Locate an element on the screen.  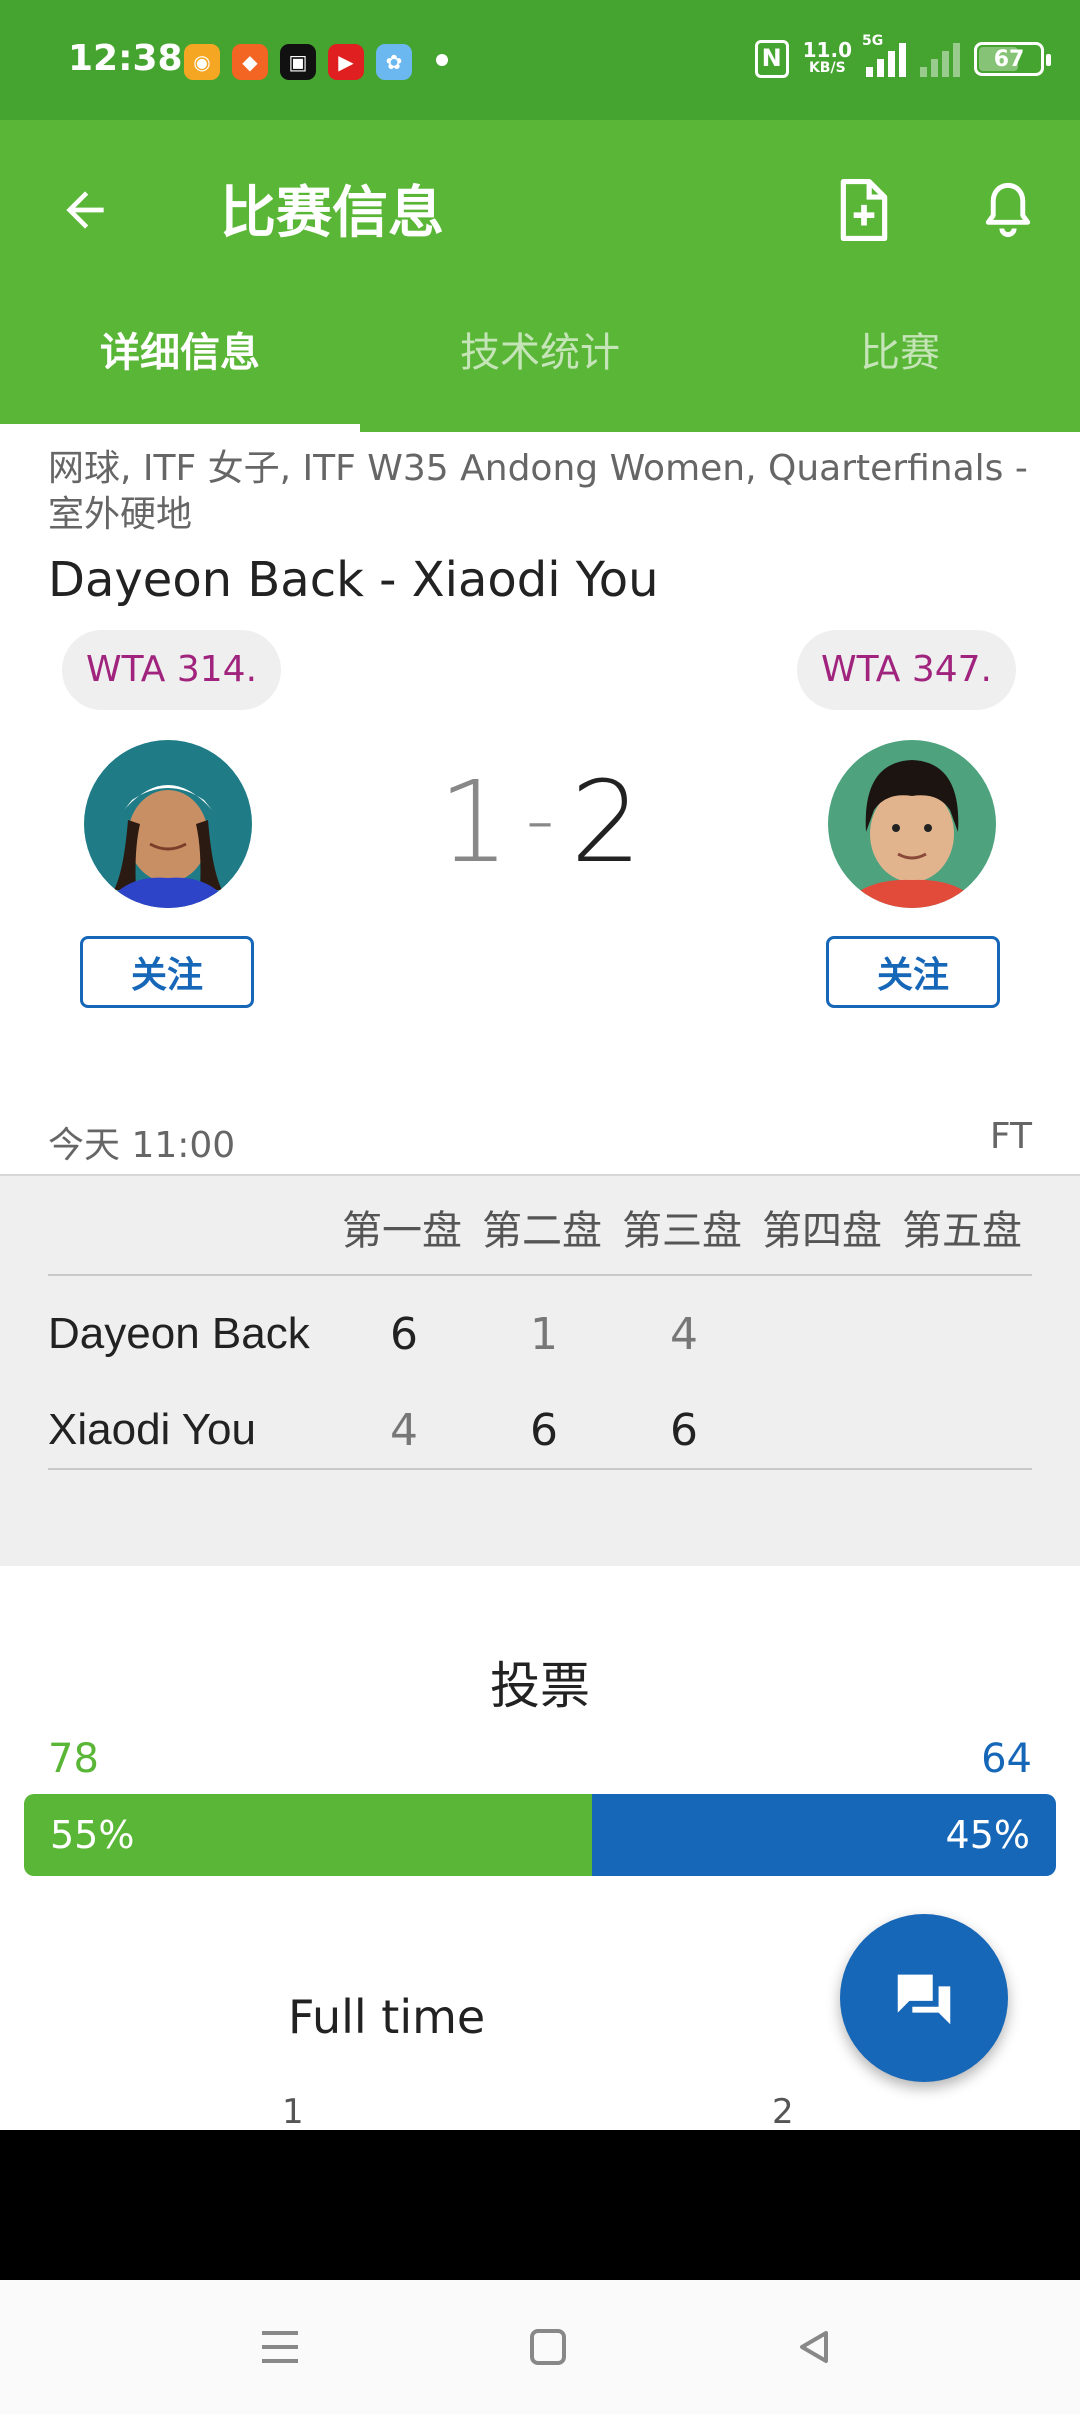
video-icon: ▣ is located at coordinates (298, 62).